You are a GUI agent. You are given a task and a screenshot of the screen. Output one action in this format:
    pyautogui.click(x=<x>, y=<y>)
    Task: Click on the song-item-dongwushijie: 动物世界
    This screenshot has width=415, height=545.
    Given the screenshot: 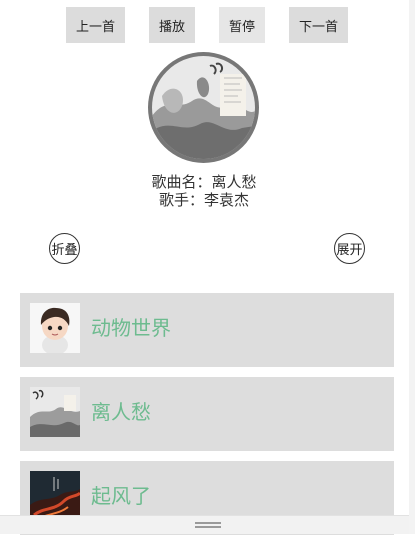 What is the action you would take?
    pyautogui.click(x=207, y=330)
    